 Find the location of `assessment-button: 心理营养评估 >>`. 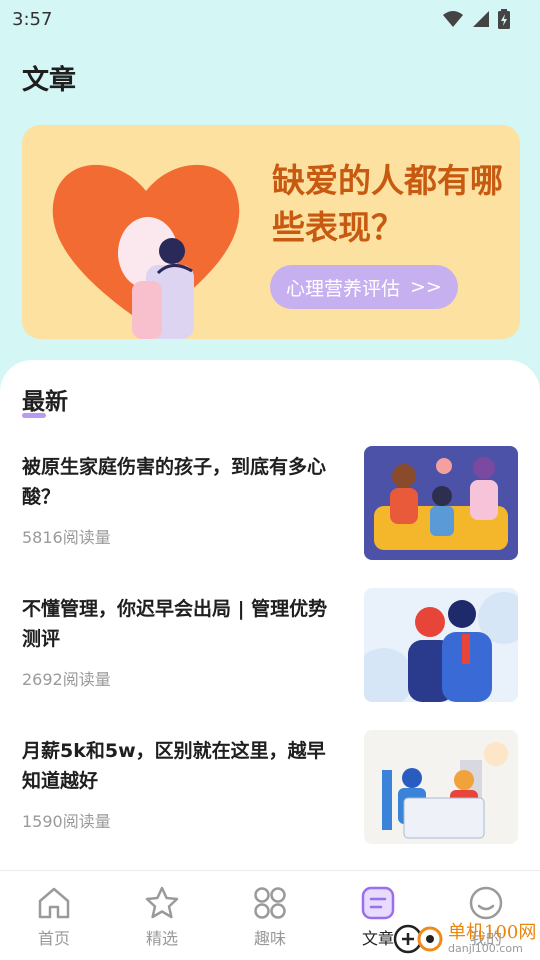

assessment-button: 心理营养评估 >> is located at coordinates (364, 287).